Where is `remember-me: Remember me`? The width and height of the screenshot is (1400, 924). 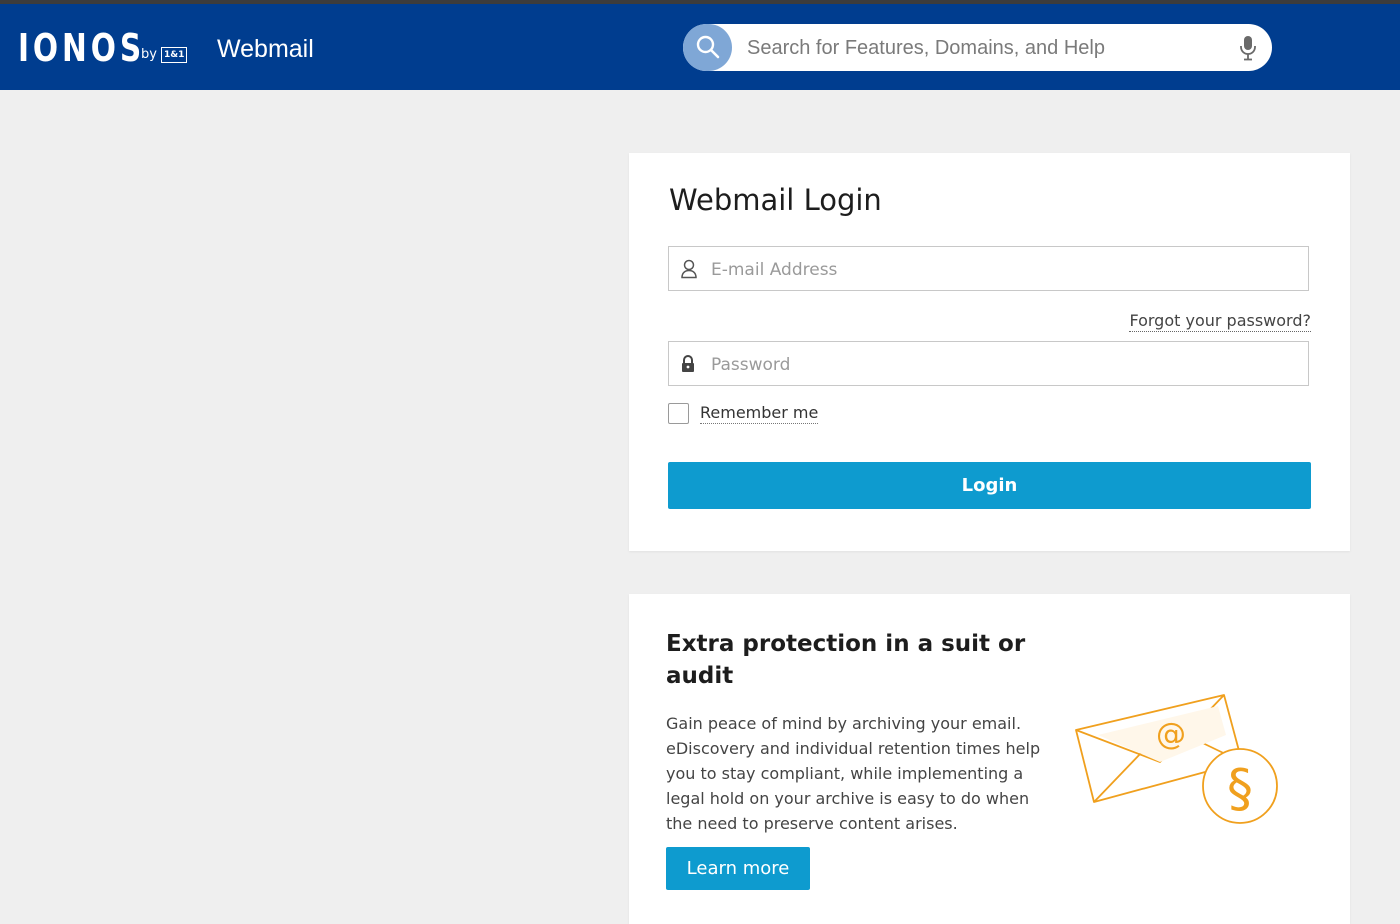 remember-me: Remember me is located at coordinates (743, 413).